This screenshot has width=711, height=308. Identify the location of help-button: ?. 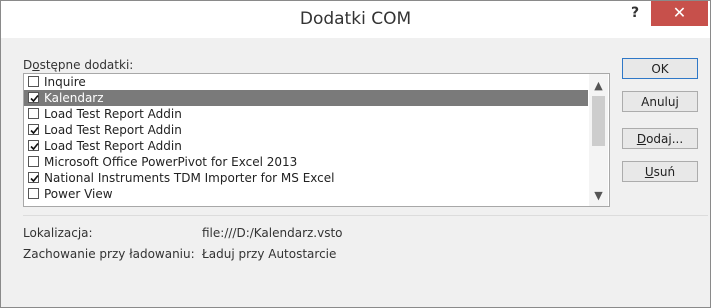
(635, 13).